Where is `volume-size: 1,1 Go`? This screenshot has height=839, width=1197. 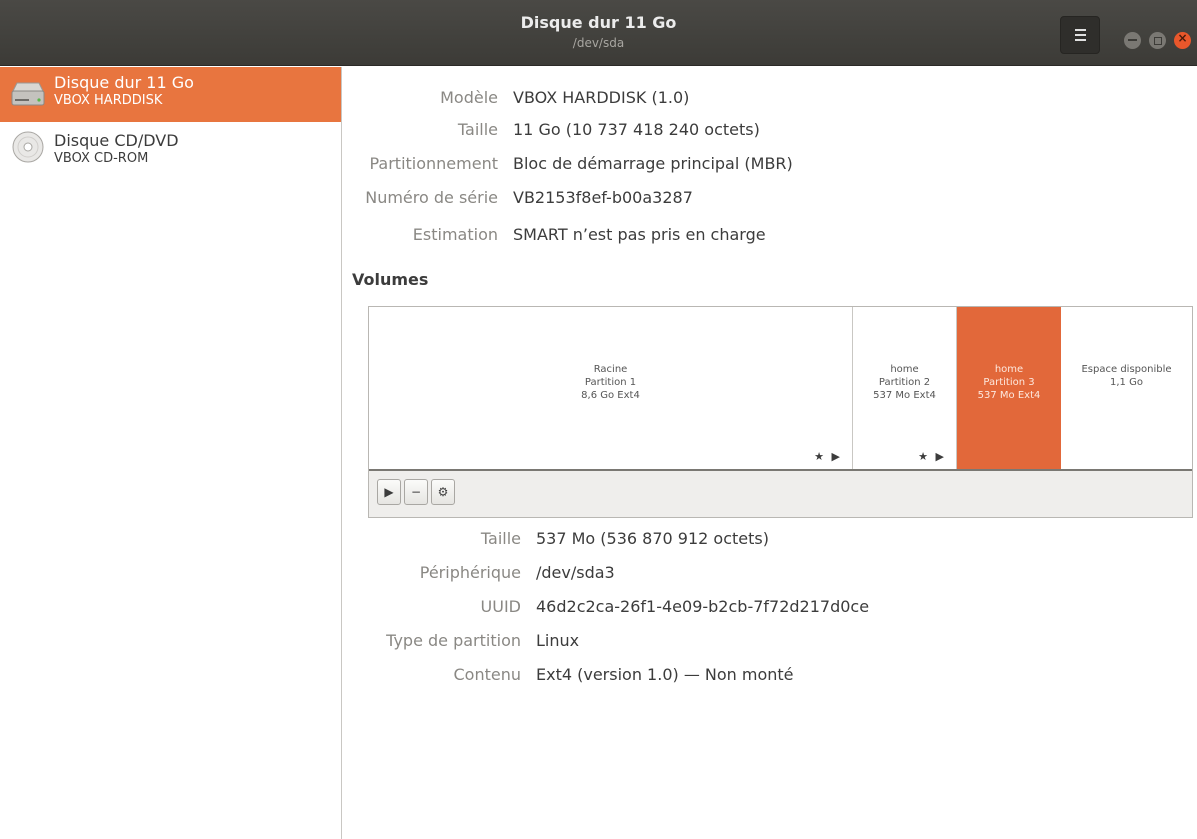
volume-size: 1,1 Go is located at coordinates (1126, 382).